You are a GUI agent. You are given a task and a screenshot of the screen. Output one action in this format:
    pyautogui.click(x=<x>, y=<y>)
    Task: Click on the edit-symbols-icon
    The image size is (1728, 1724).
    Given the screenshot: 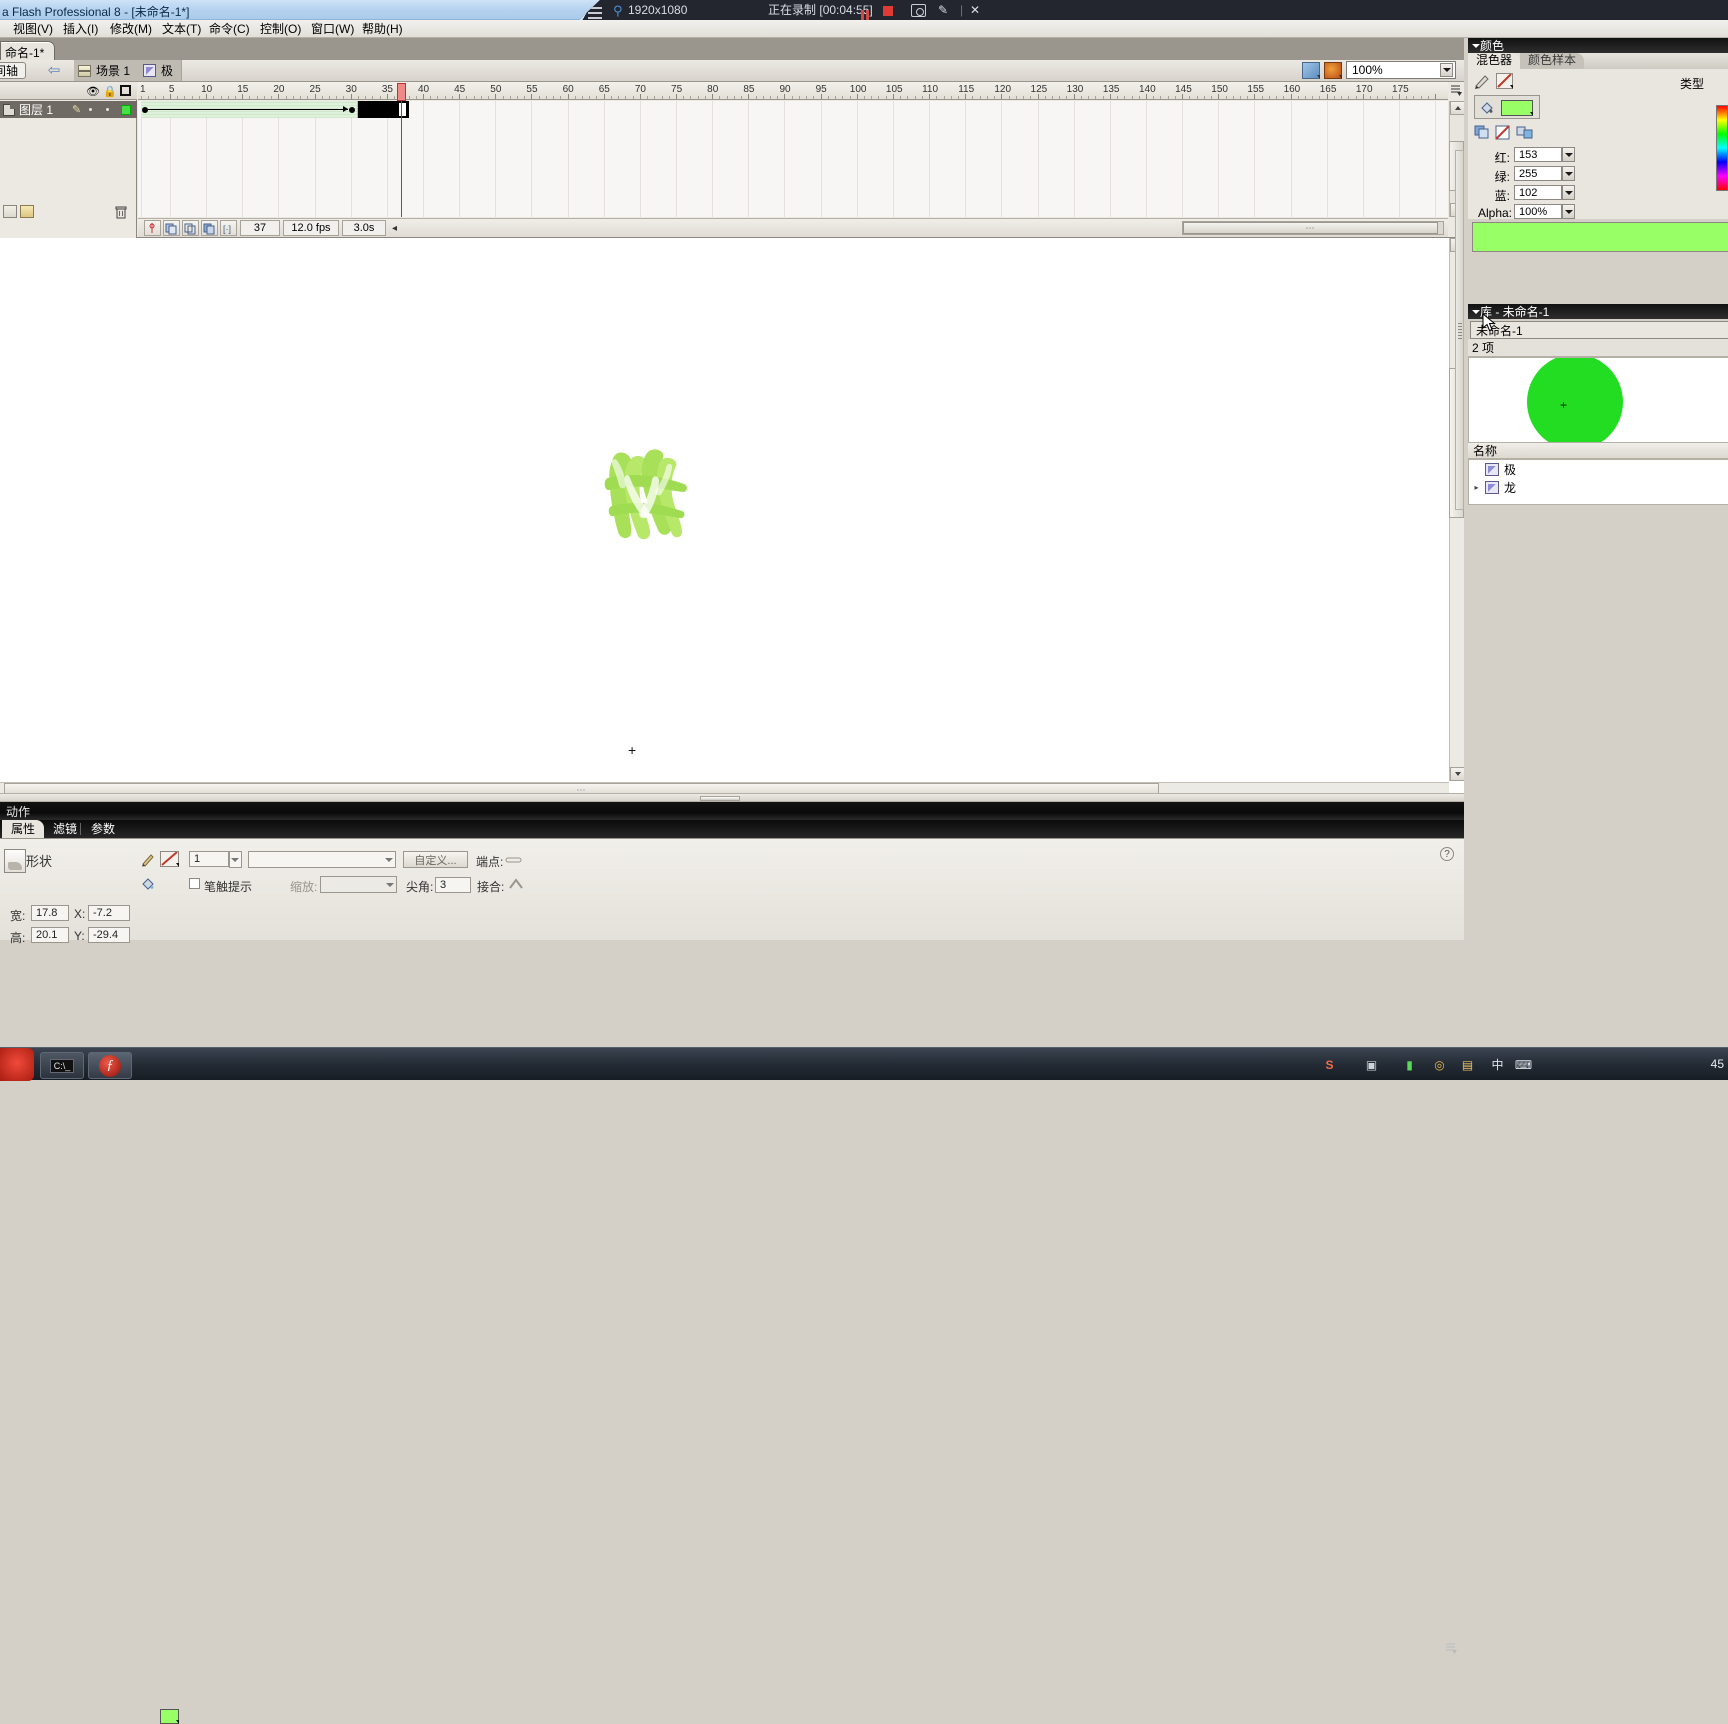 What is the action you would take?
    pyautogui.click(x=1333, y=70)
    